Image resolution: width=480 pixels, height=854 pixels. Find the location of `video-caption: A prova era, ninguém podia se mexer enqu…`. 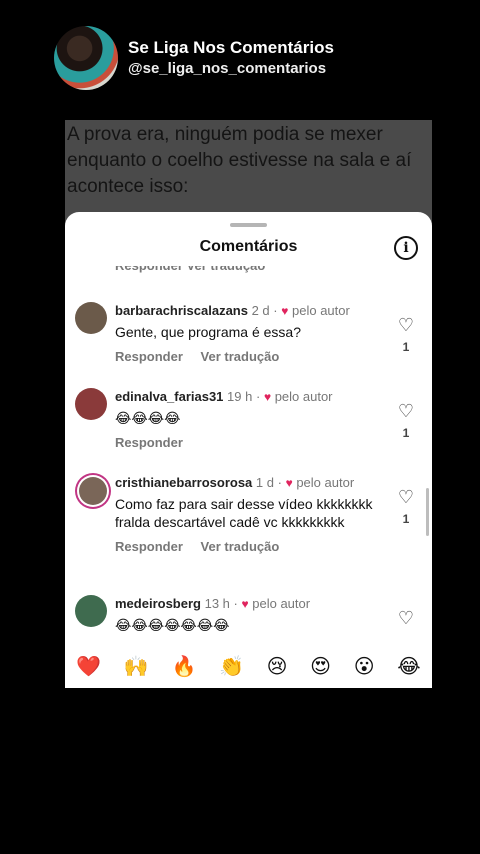

video-caption: A prova era, ninguém podia se mexer enqu… is located at coordinates (239, 160).